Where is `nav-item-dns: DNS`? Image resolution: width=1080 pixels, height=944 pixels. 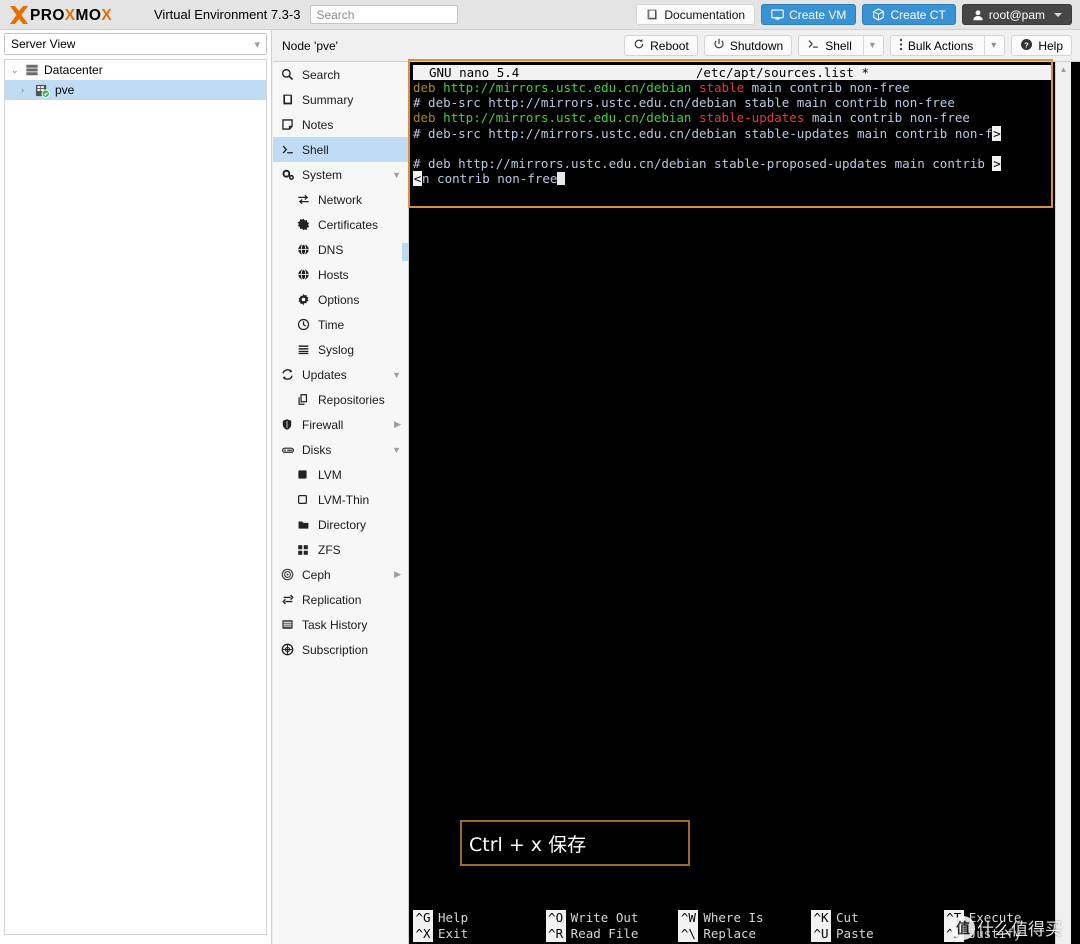
nav-item-dns: DNS is located at coordinates (340, 249).